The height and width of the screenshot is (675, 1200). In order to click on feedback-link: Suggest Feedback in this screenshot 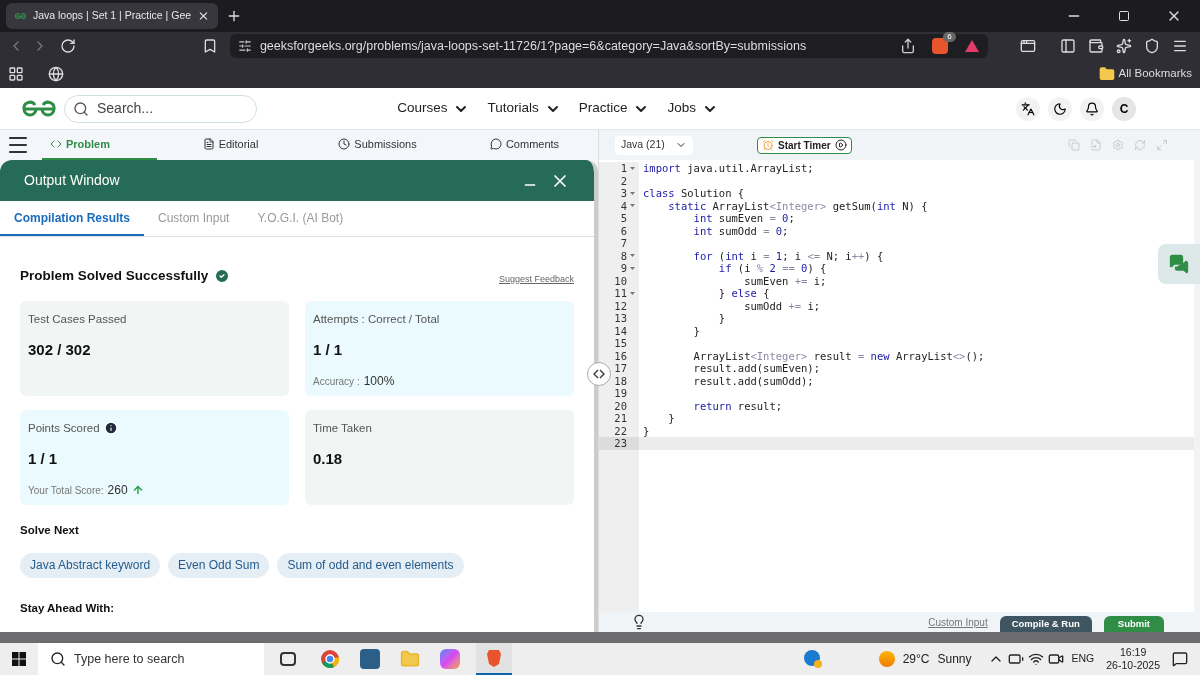, I will do `click(536, 280)`.